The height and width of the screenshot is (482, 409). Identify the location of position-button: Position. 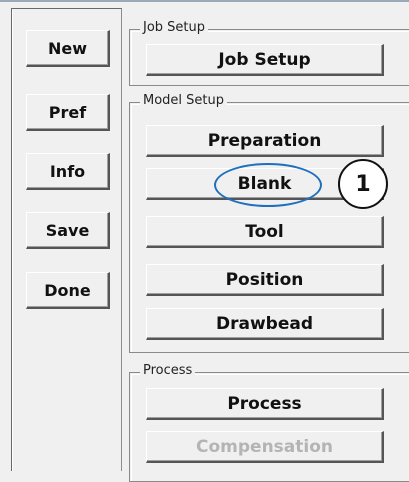
(265, 280).